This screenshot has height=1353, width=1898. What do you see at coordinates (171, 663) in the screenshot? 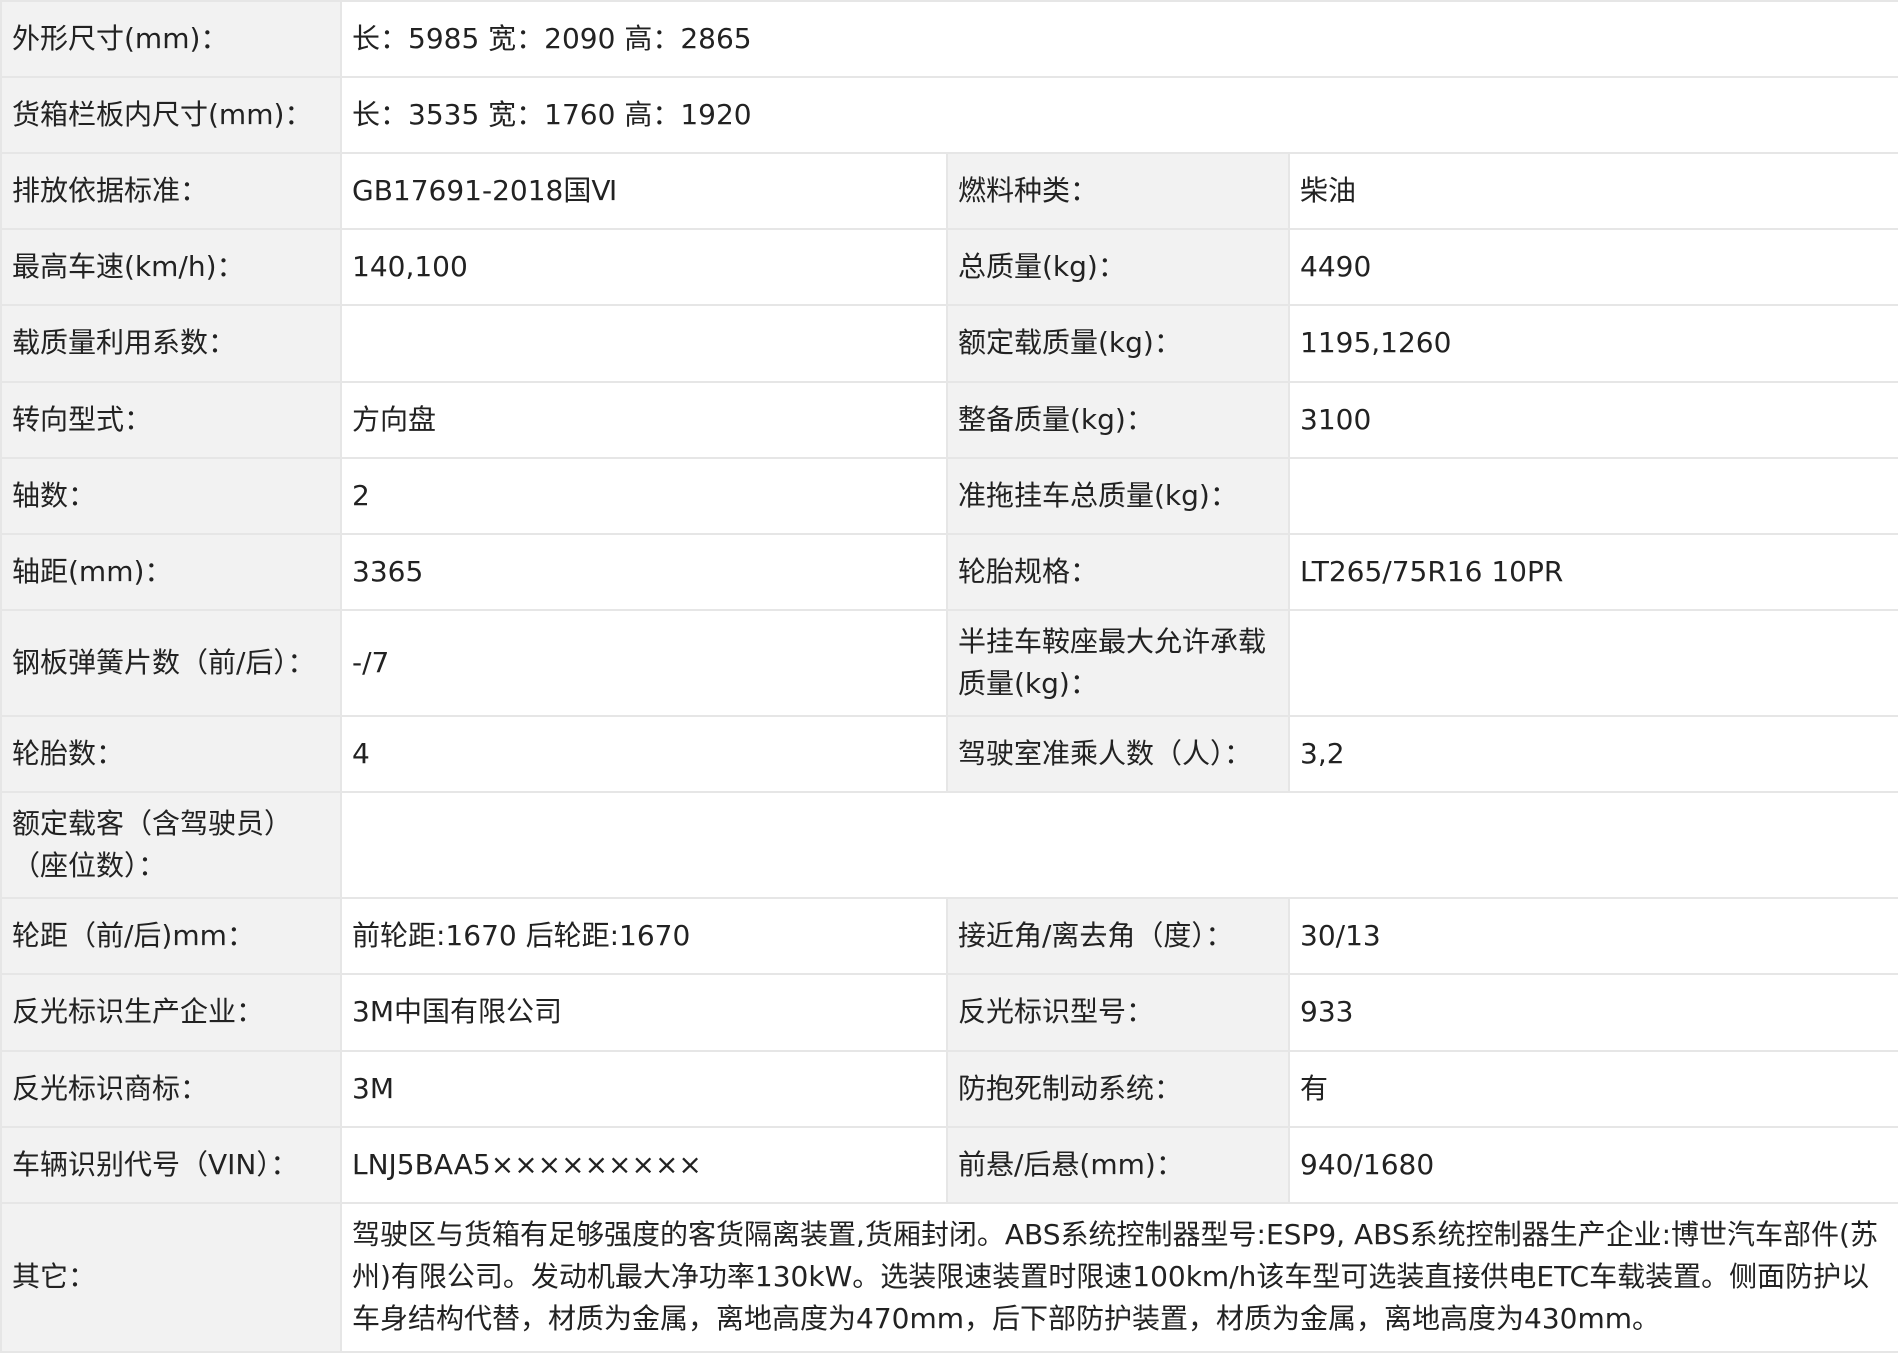
I see `field-label: 钢板弹簧片数（前/后）：` at bounding box center [171, 663].